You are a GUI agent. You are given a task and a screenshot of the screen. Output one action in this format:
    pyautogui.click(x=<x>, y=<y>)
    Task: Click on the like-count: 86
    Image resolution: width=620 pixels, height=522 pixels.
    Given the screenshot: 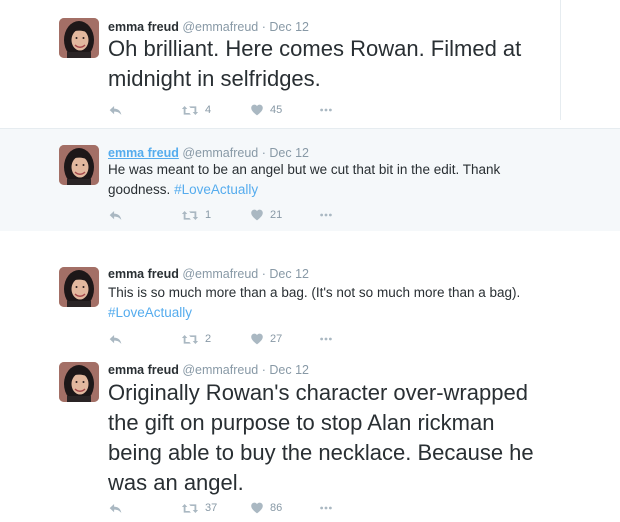 What is the action you would take?
    pyautogui.click(x=276, y=508)
    